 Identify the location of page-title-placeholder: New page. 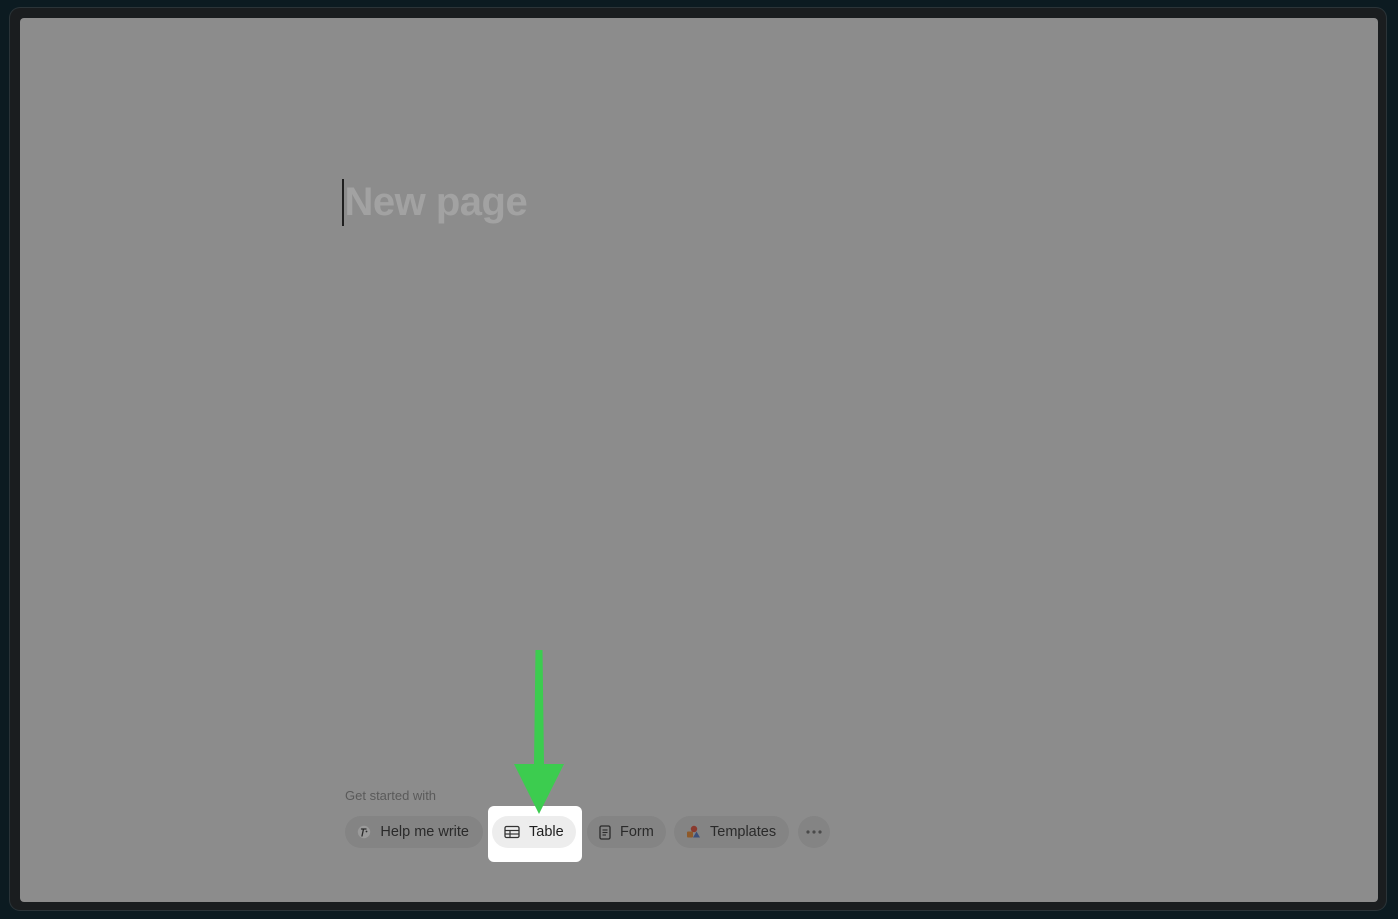
(436, 202).